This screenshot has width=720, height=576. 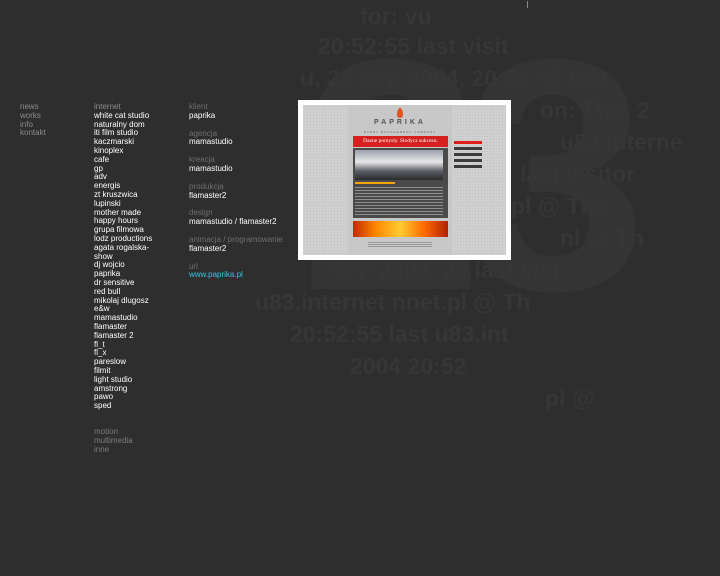 What do you see at coordinates (139, 160) in the screenshot?
I see `work-item: cafe` at bounding box center [139, 160].